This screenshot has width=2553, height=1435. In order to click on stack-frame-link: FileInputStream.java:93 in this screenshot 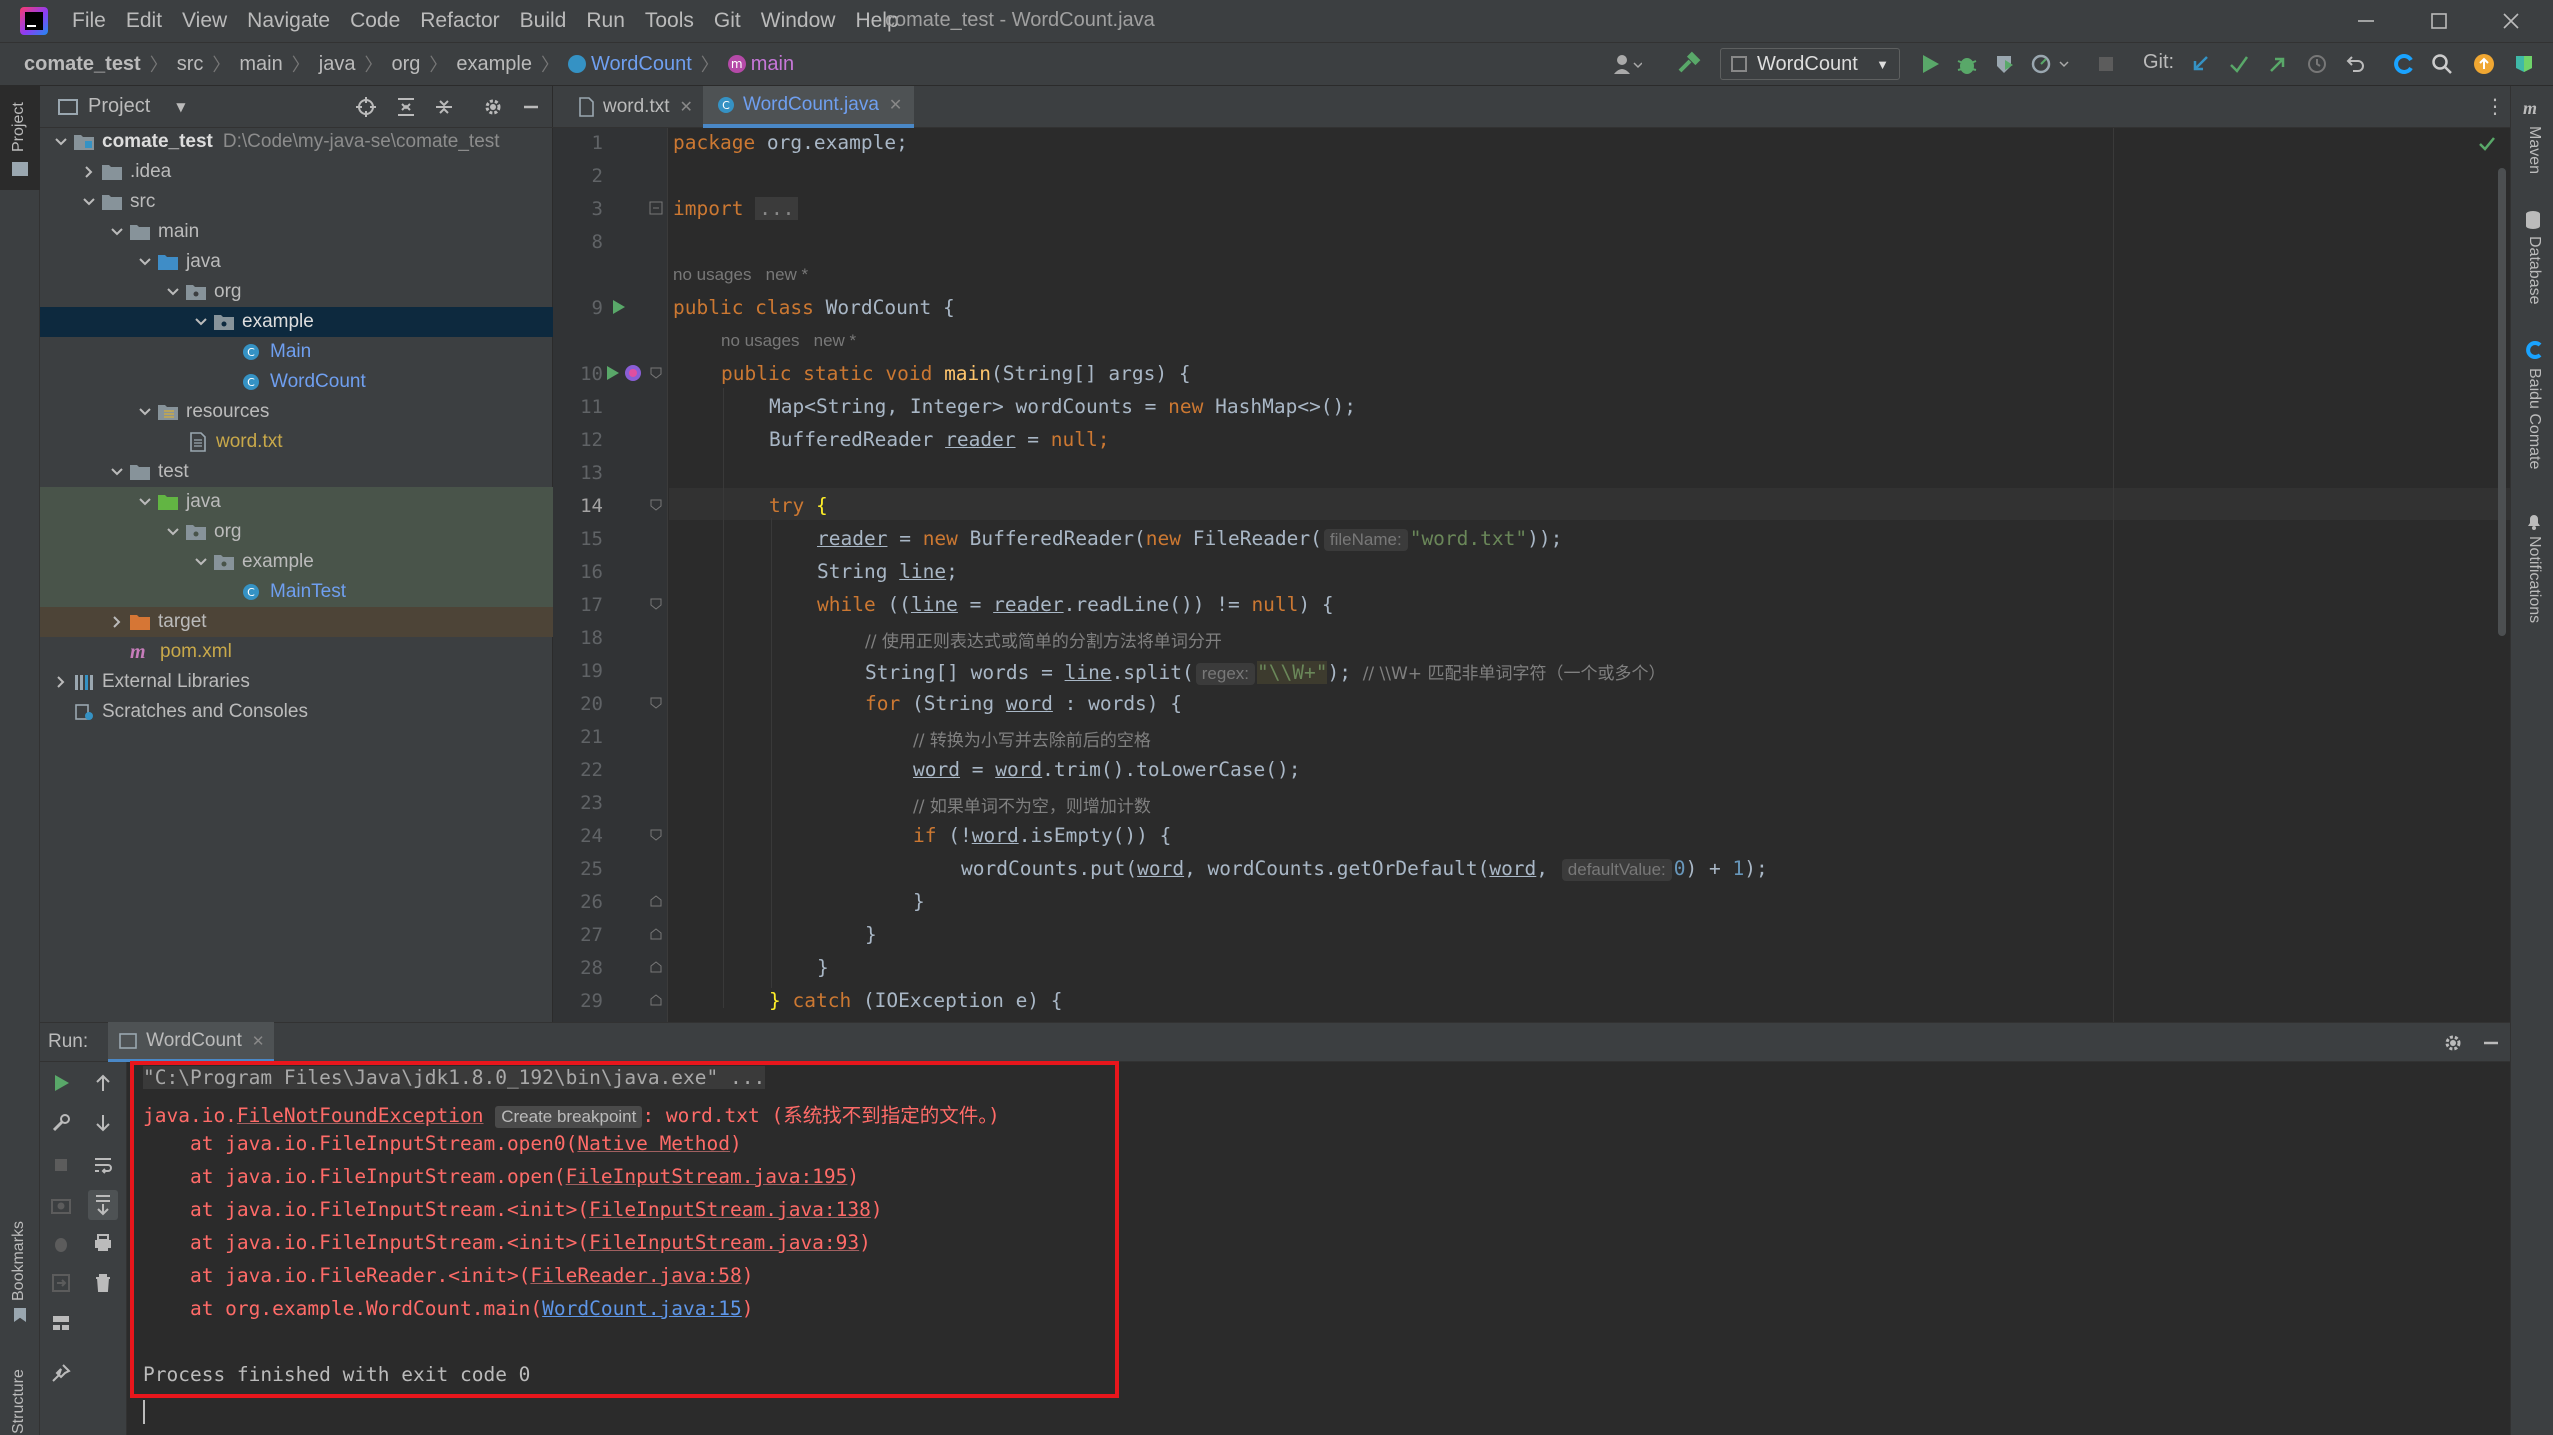, I will do `click(724, 1242)`.